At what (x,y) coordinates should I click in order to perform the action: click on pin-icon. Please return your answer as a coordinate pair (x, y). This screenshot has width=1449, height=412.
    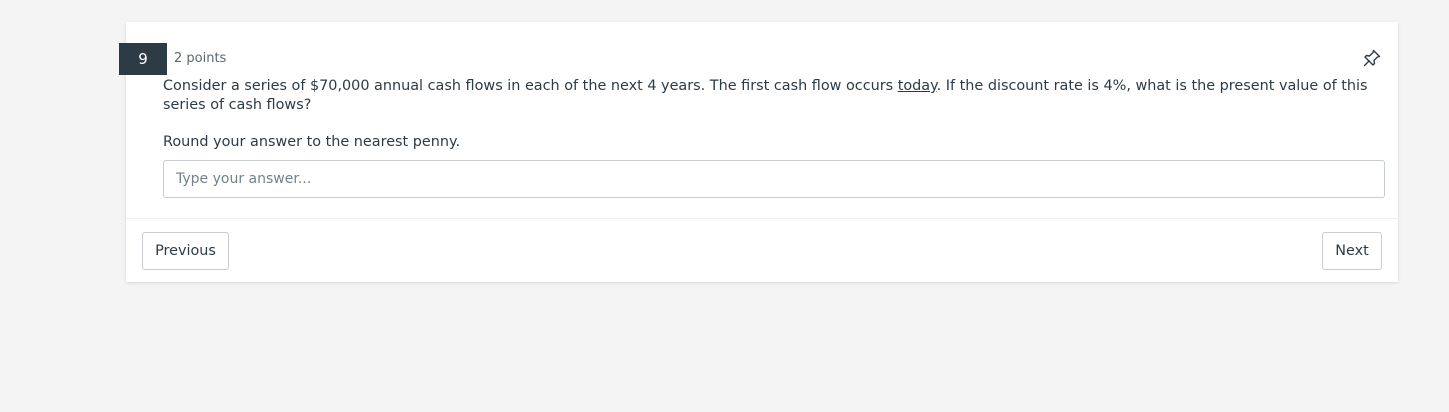
    Looking at the image, I should click on (1372, 58).